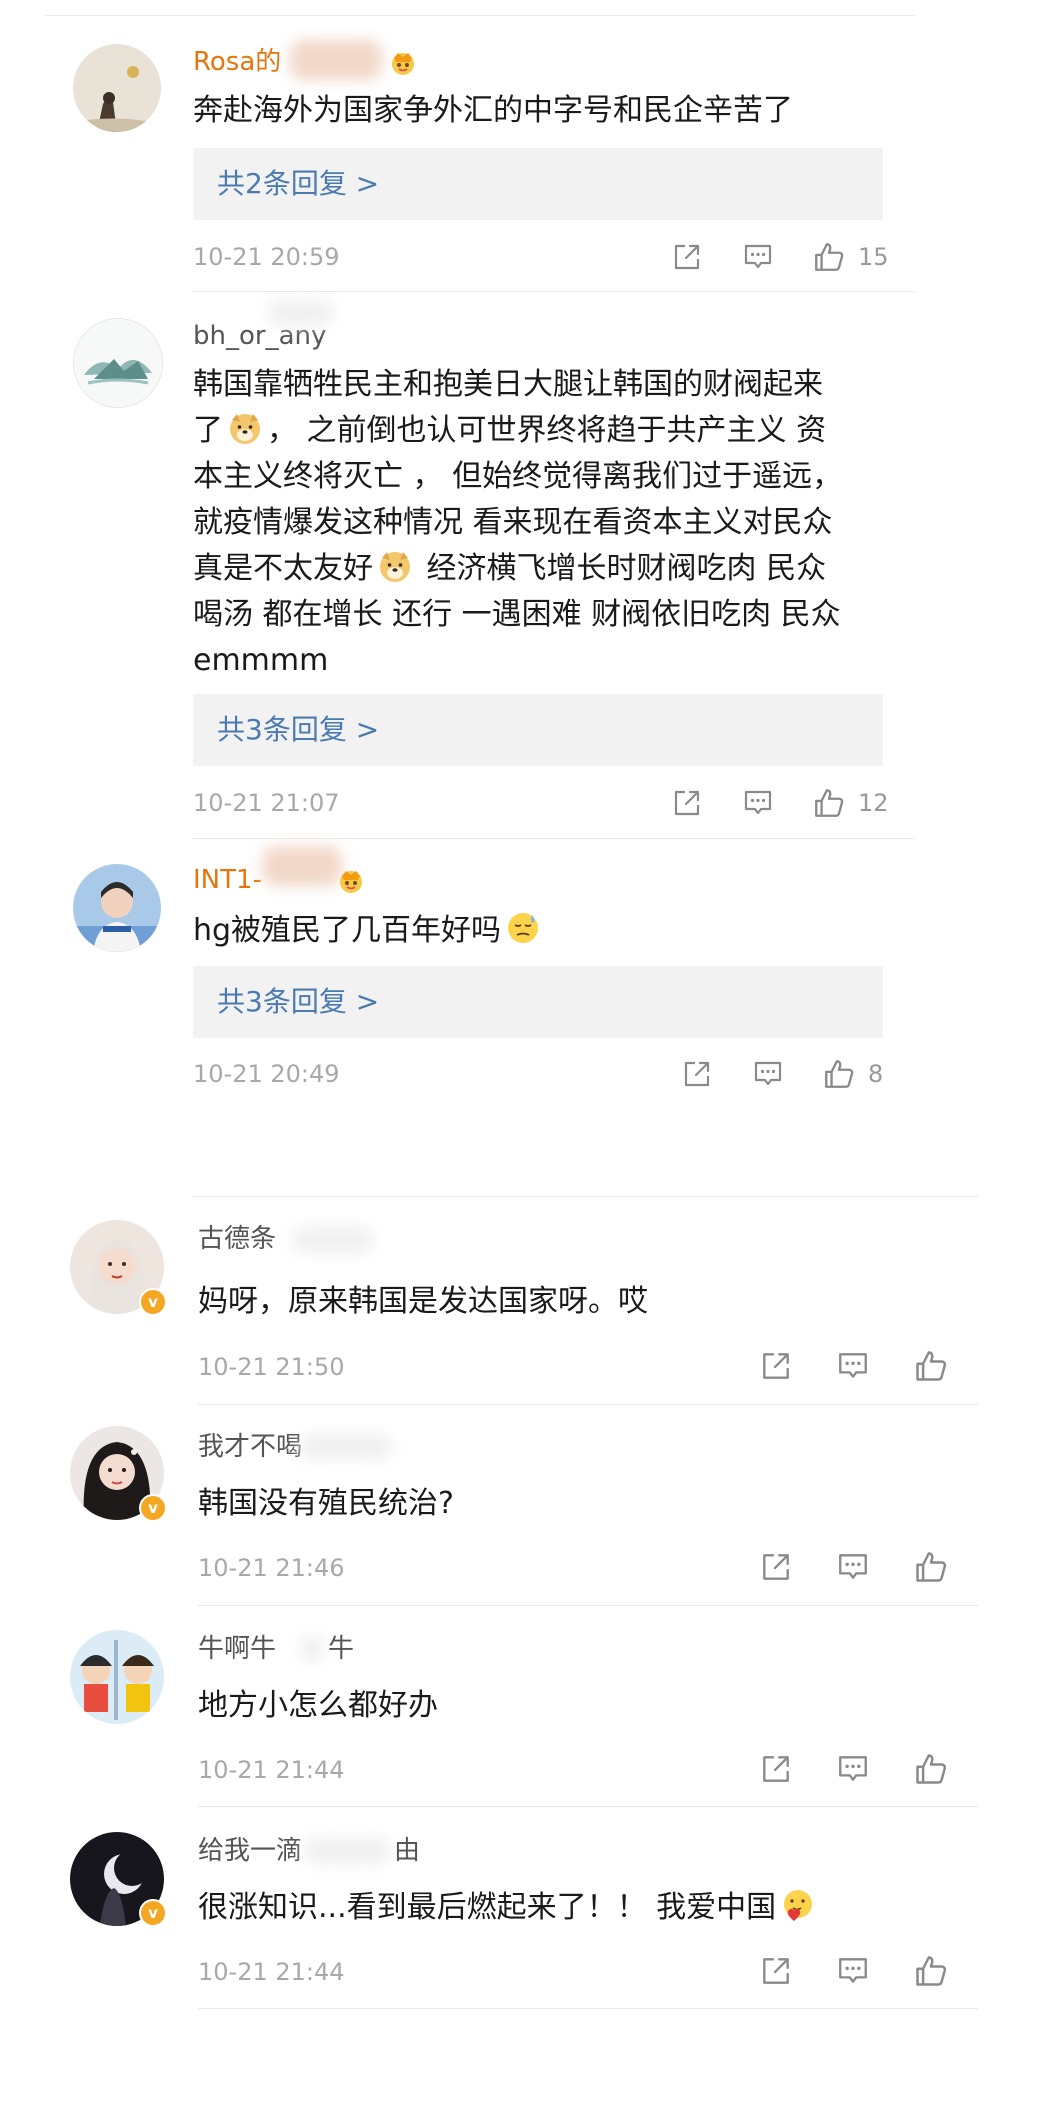  I want to click on comment-line: 真是不太友好 经济横飞增长时财阀吃肉 民众, so click(517, 569).